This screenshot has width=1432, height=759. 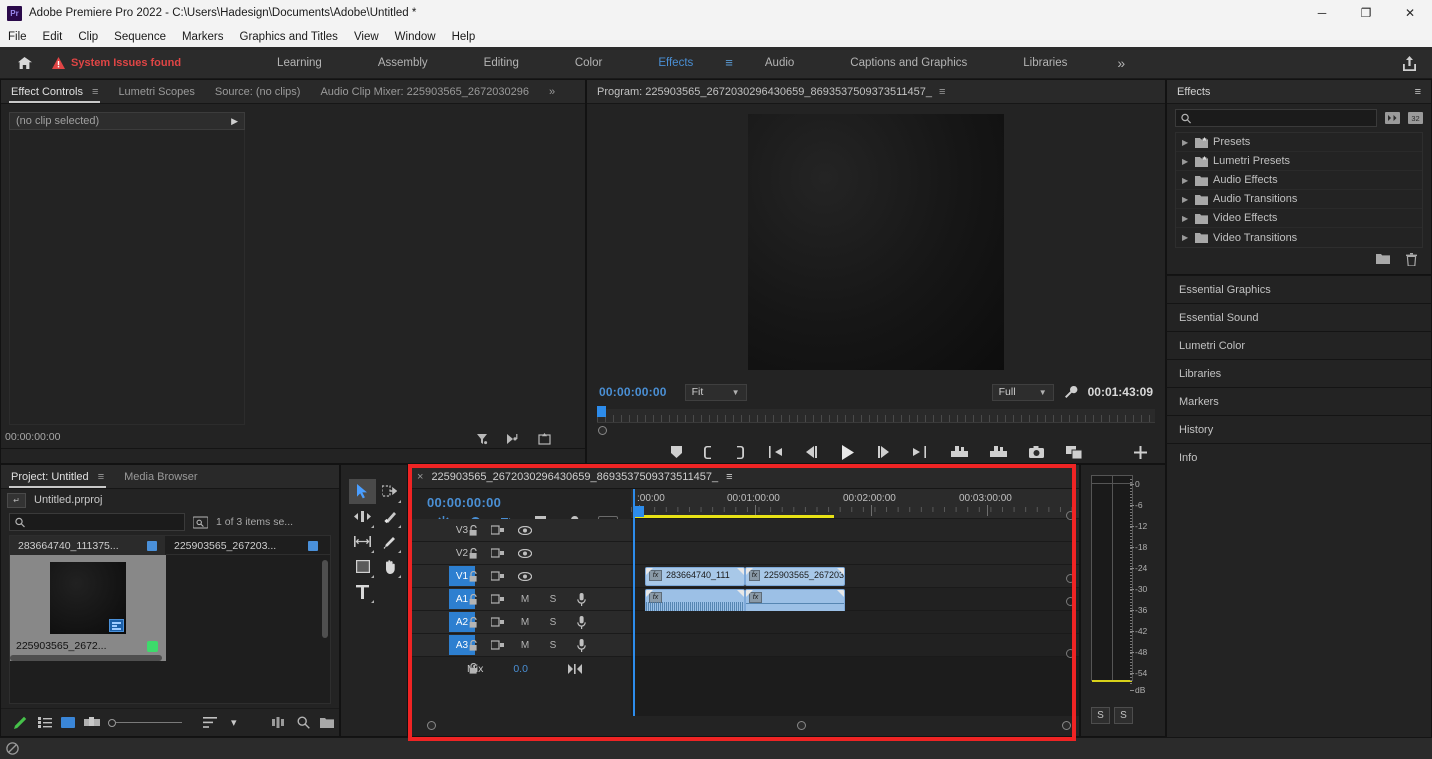 I want to click on timeline-zoom-handle-left, so click(x=431, y=725).